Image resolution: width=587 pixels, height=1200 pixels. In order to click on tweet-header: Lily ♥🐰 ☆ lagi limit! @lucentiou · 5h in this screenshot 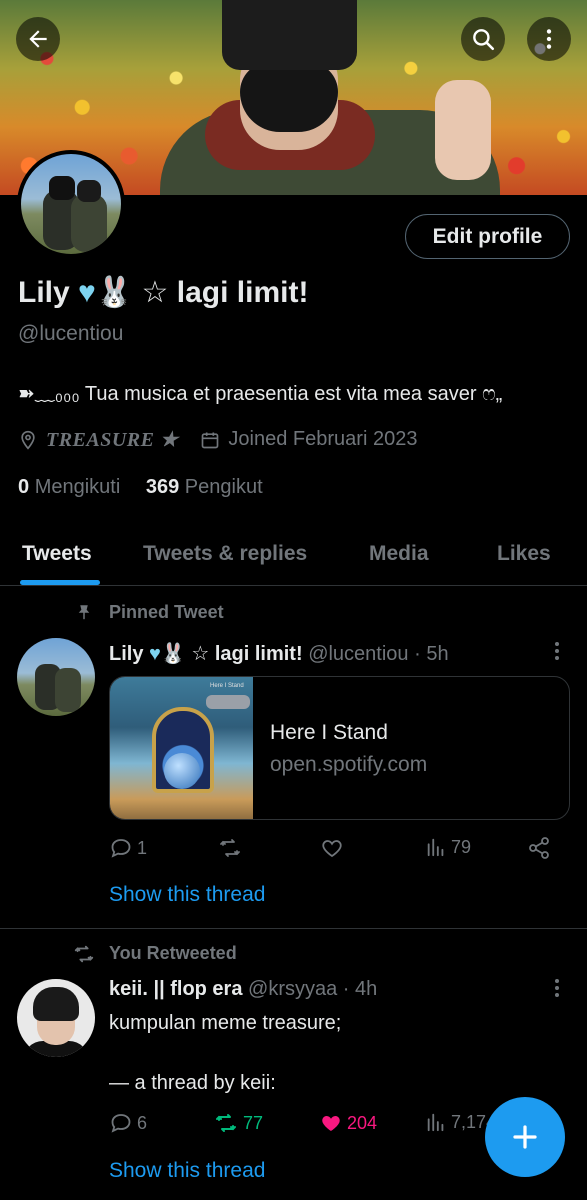, I will do `click(279, 653)`.